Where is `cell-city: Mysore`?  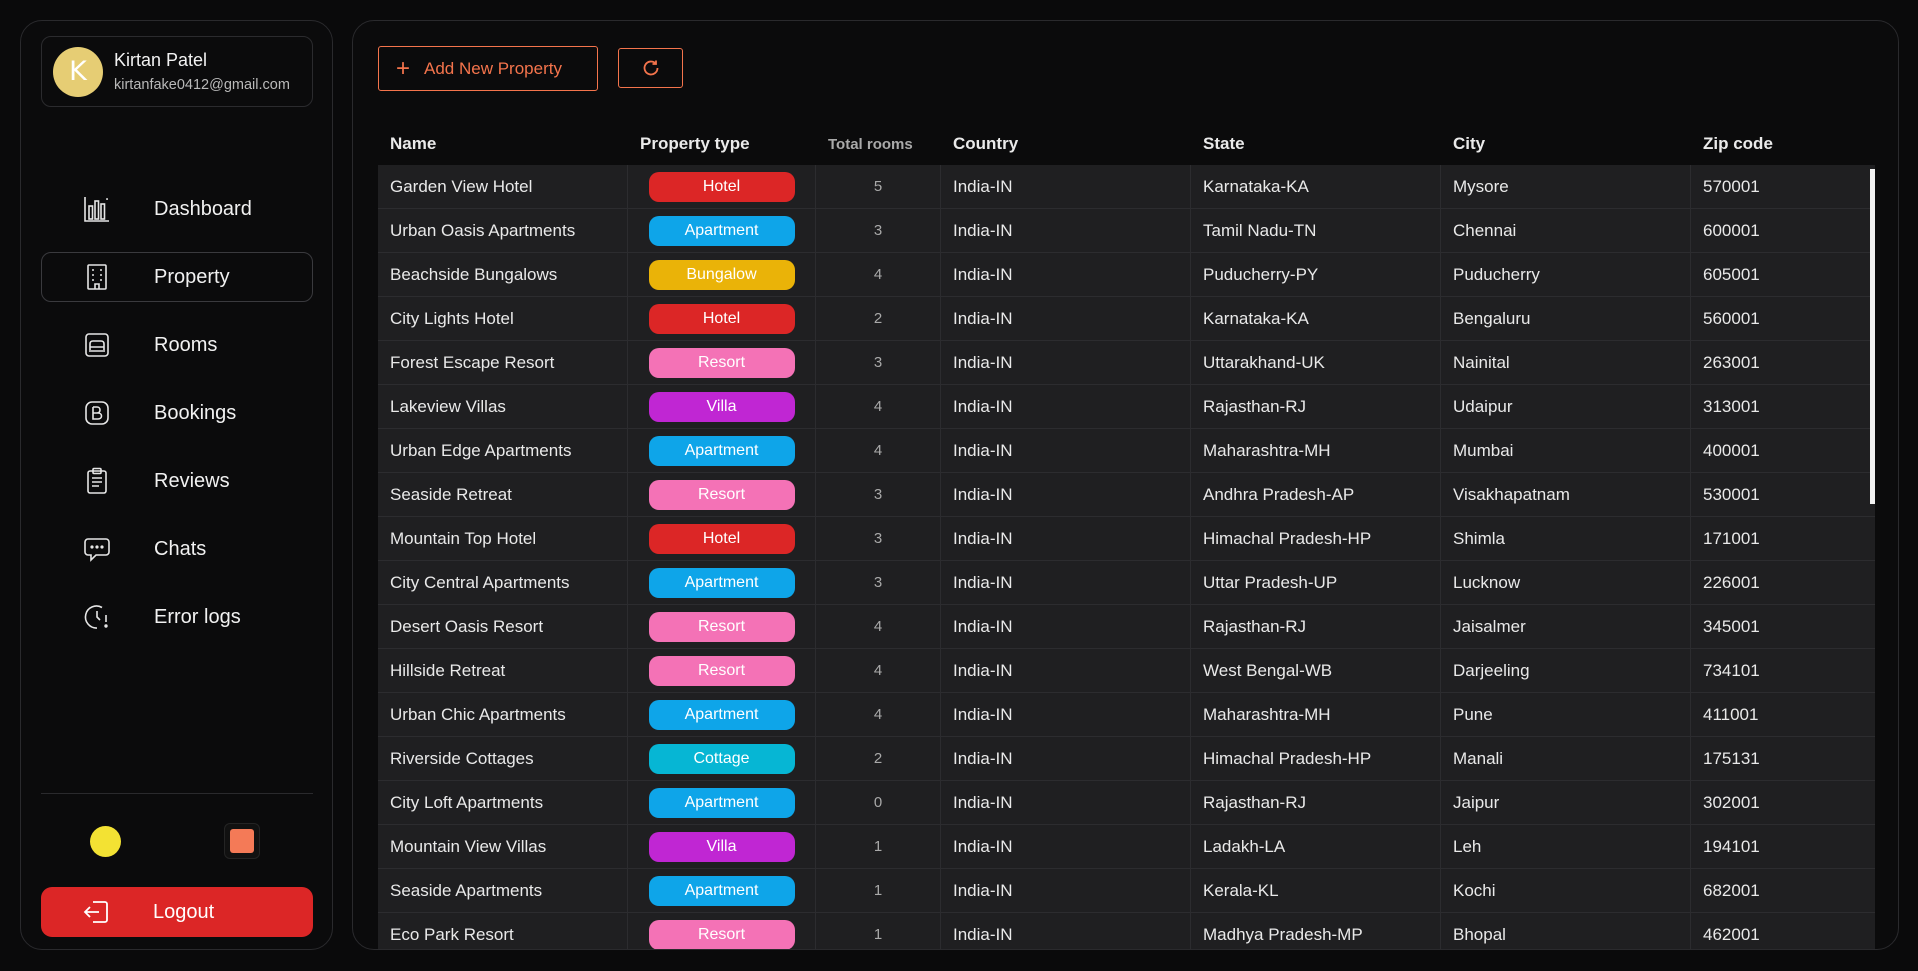
cell-city: Mysore is located at coordinates (1566, 186).